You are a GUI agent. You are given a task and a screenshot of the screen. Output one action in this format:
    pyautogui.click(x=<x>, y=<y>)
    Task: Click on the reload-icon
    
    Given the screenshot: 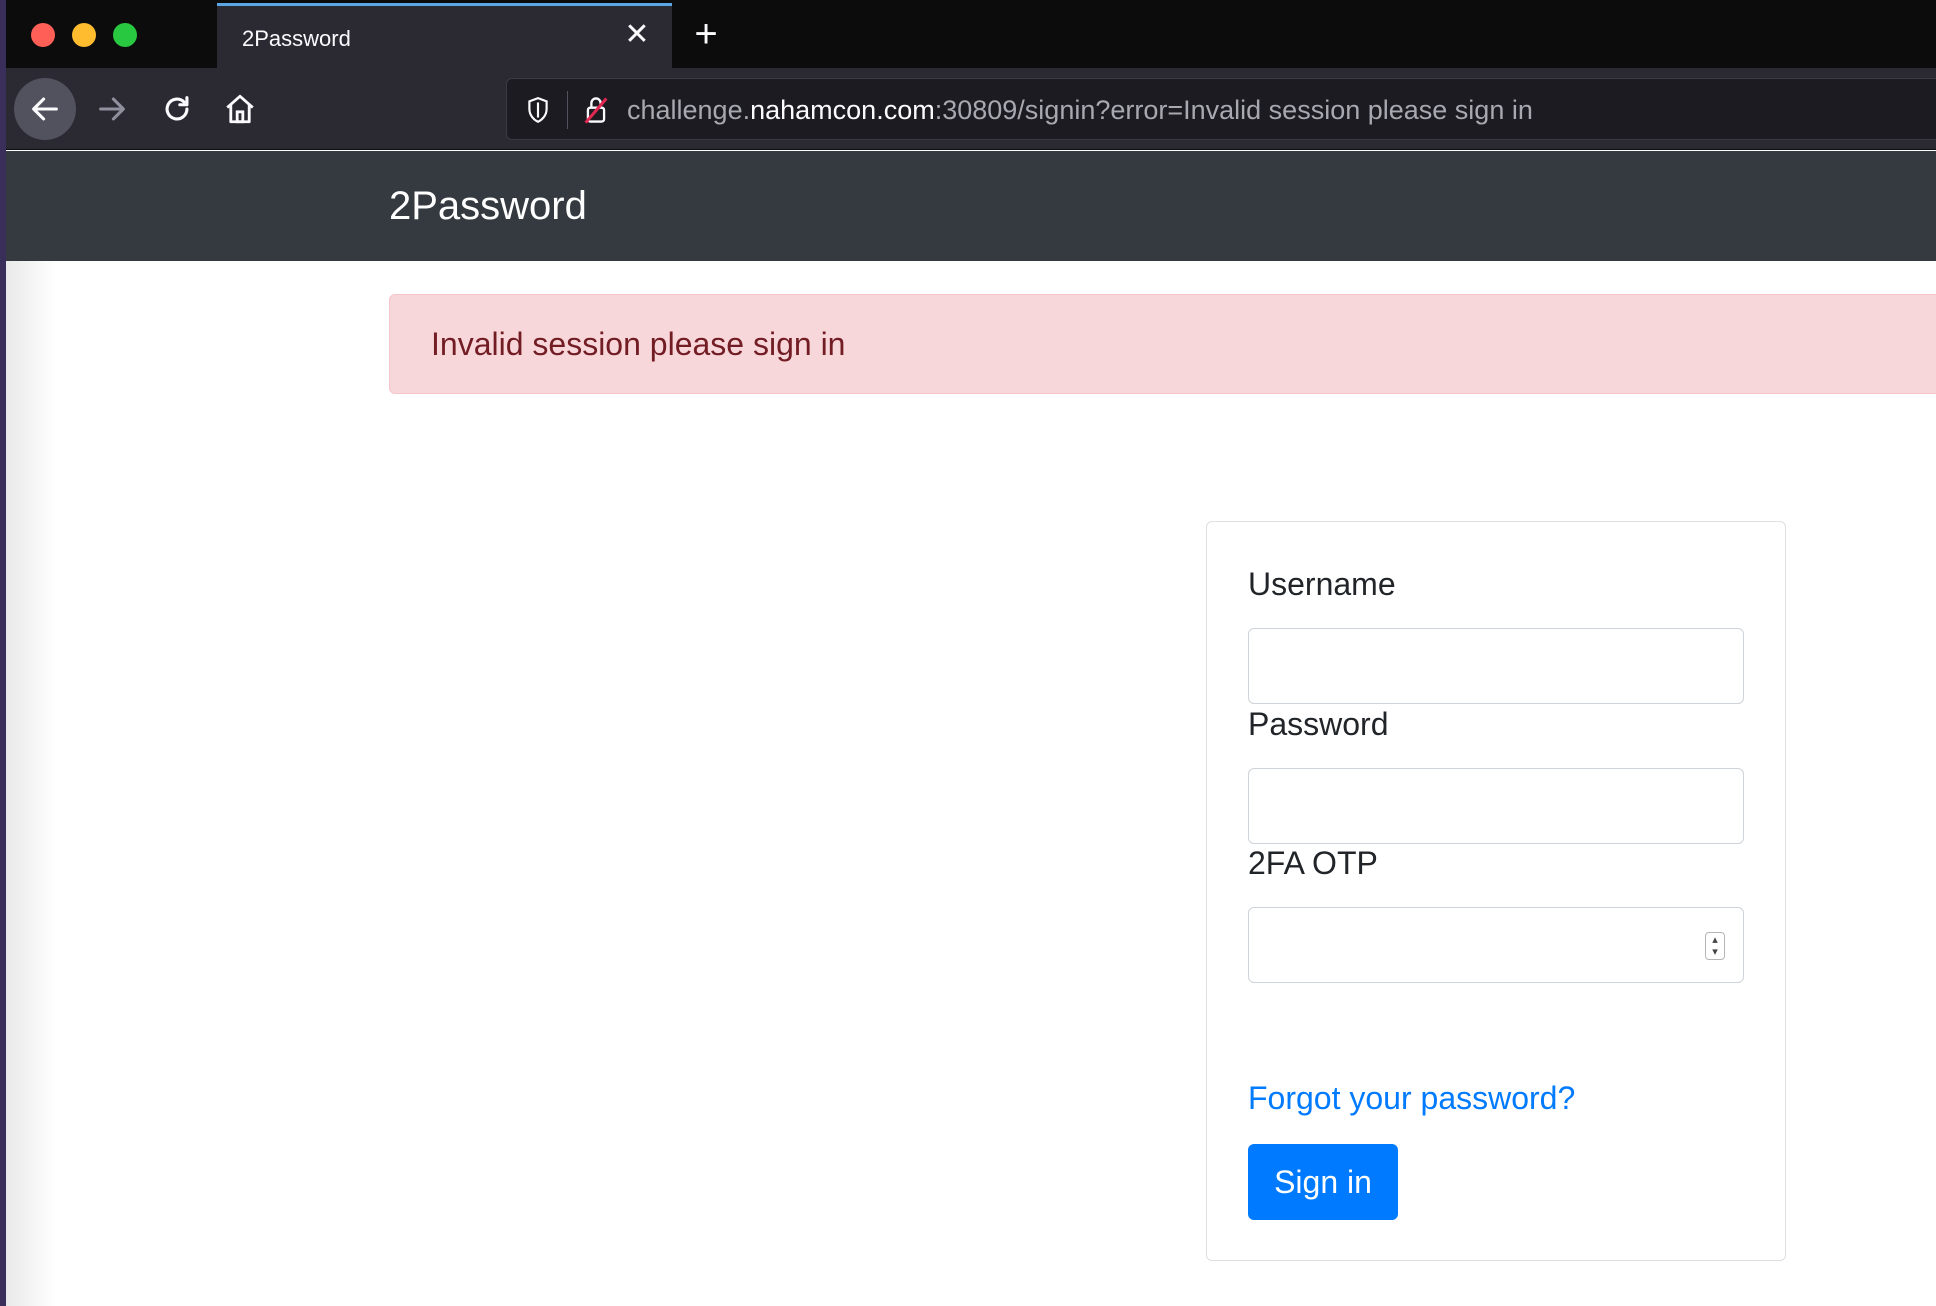 What is the action you would take?
    pyautogui.click(x=177, y=108)
    